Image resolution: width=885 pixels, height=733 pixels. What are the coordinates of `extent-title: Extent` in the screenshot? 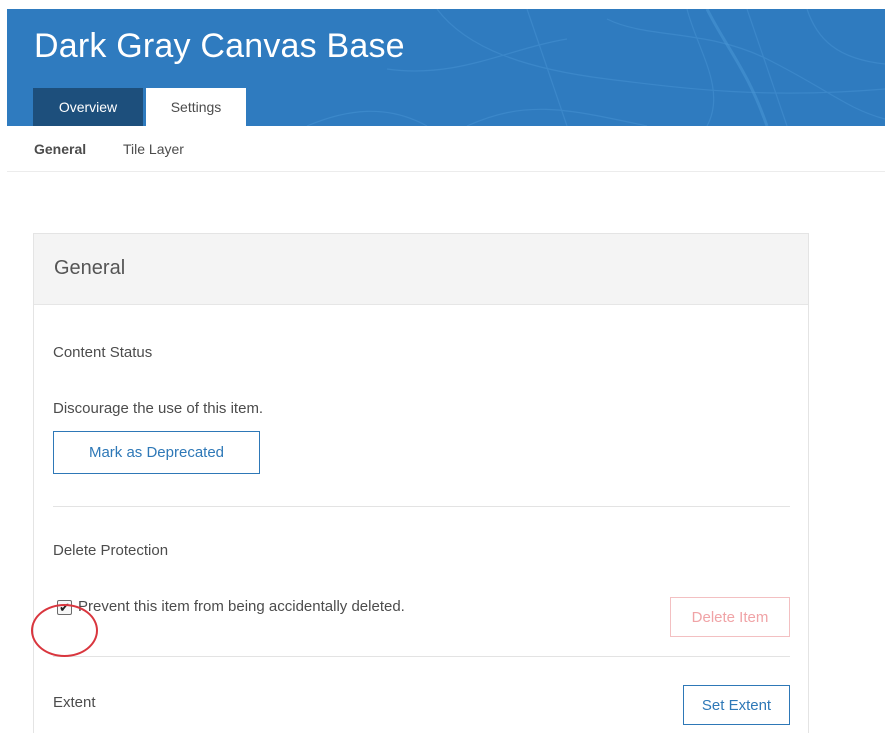 It's located at (74, 702).